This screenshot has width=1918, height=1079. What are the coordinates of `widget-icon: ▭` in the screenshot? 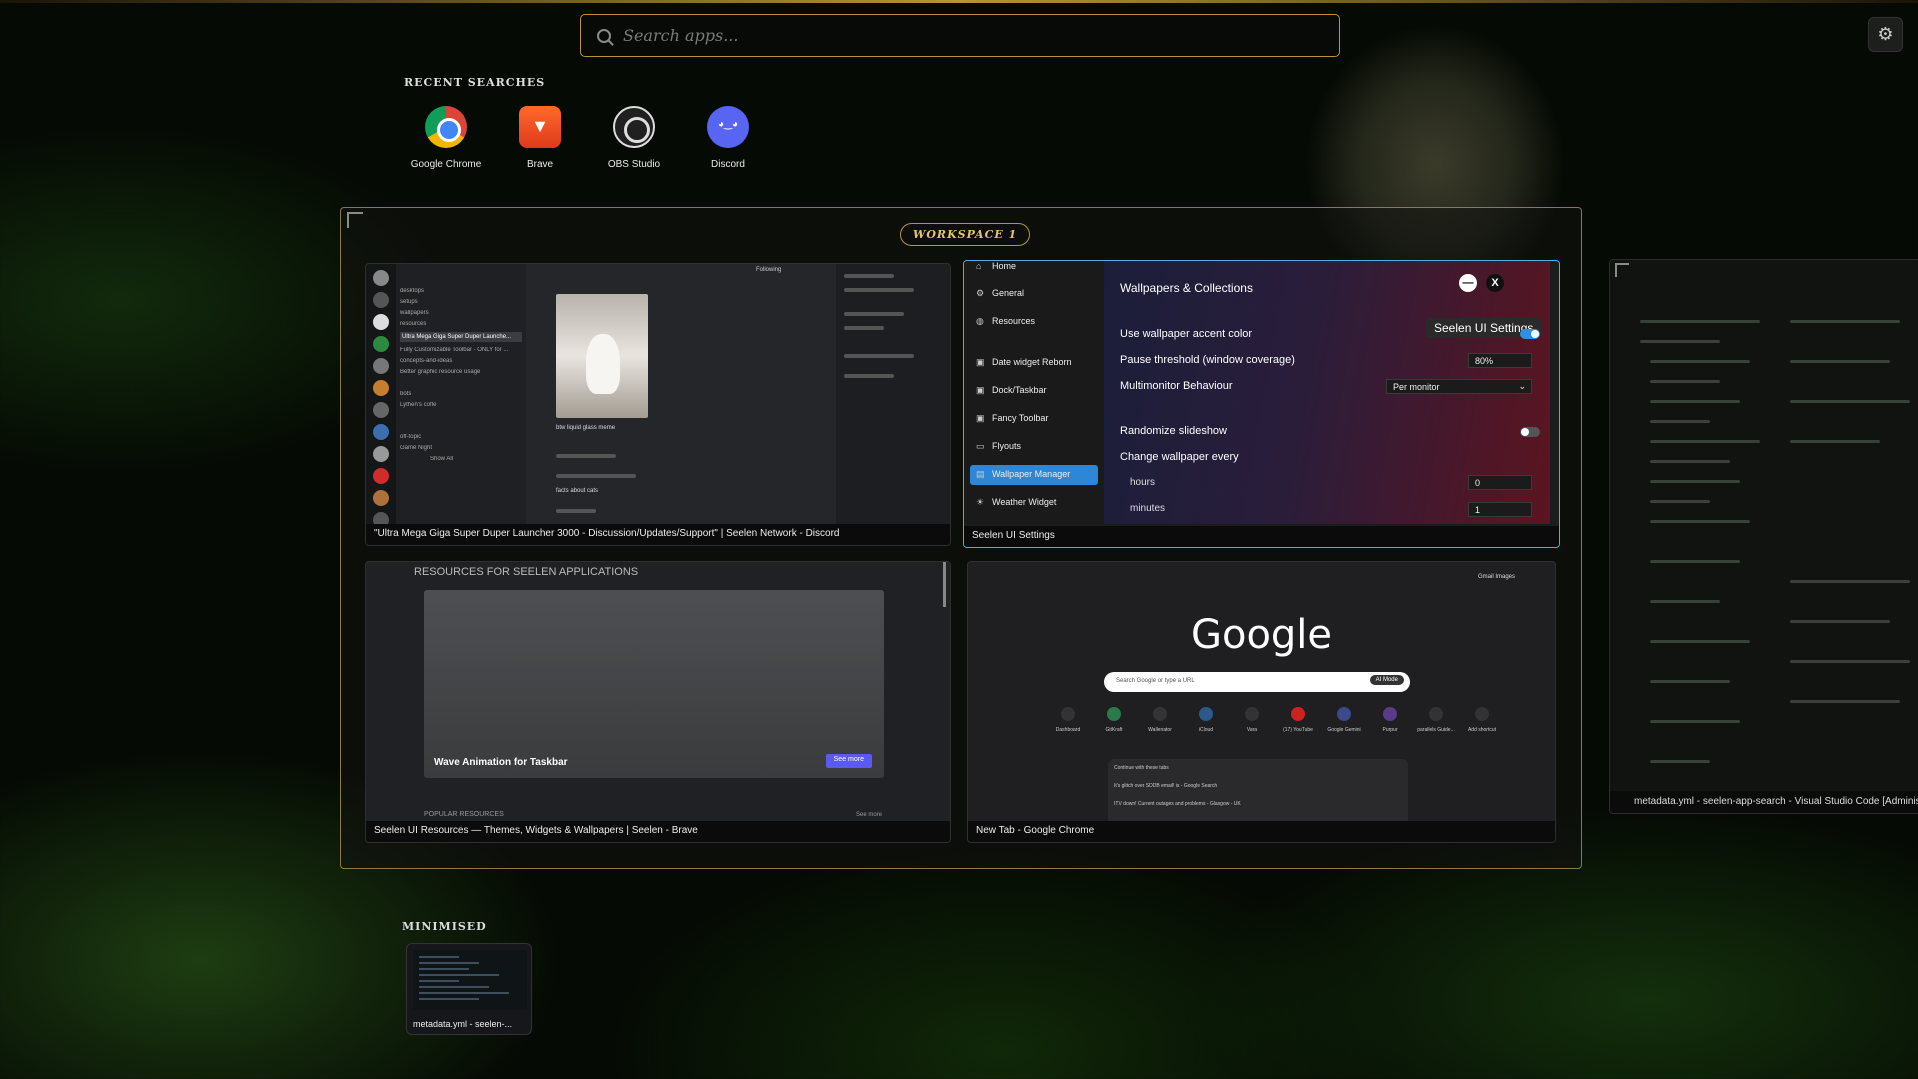 It's located at (980, 446).